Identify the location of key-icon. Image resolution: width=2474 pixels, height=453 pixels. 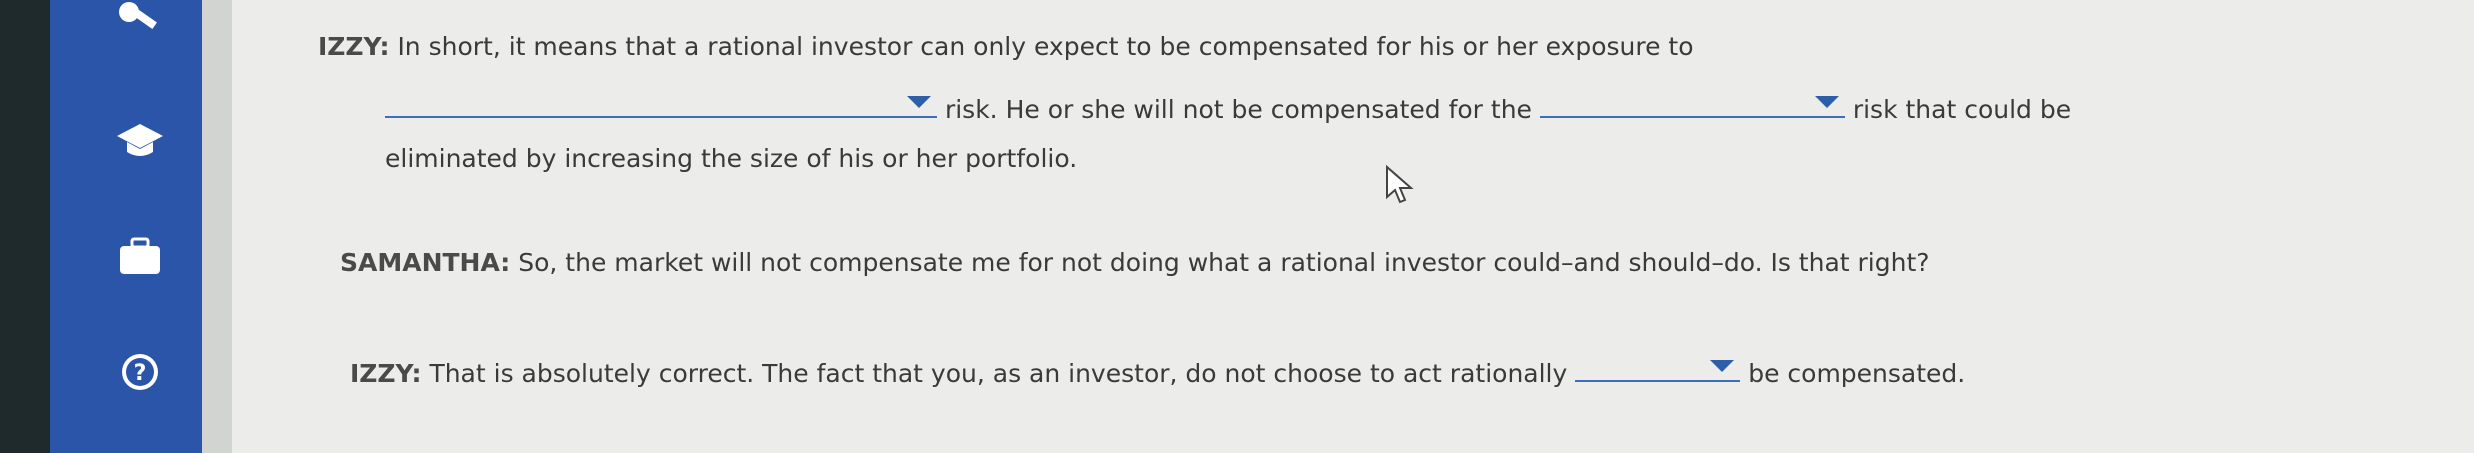
(140, 21).